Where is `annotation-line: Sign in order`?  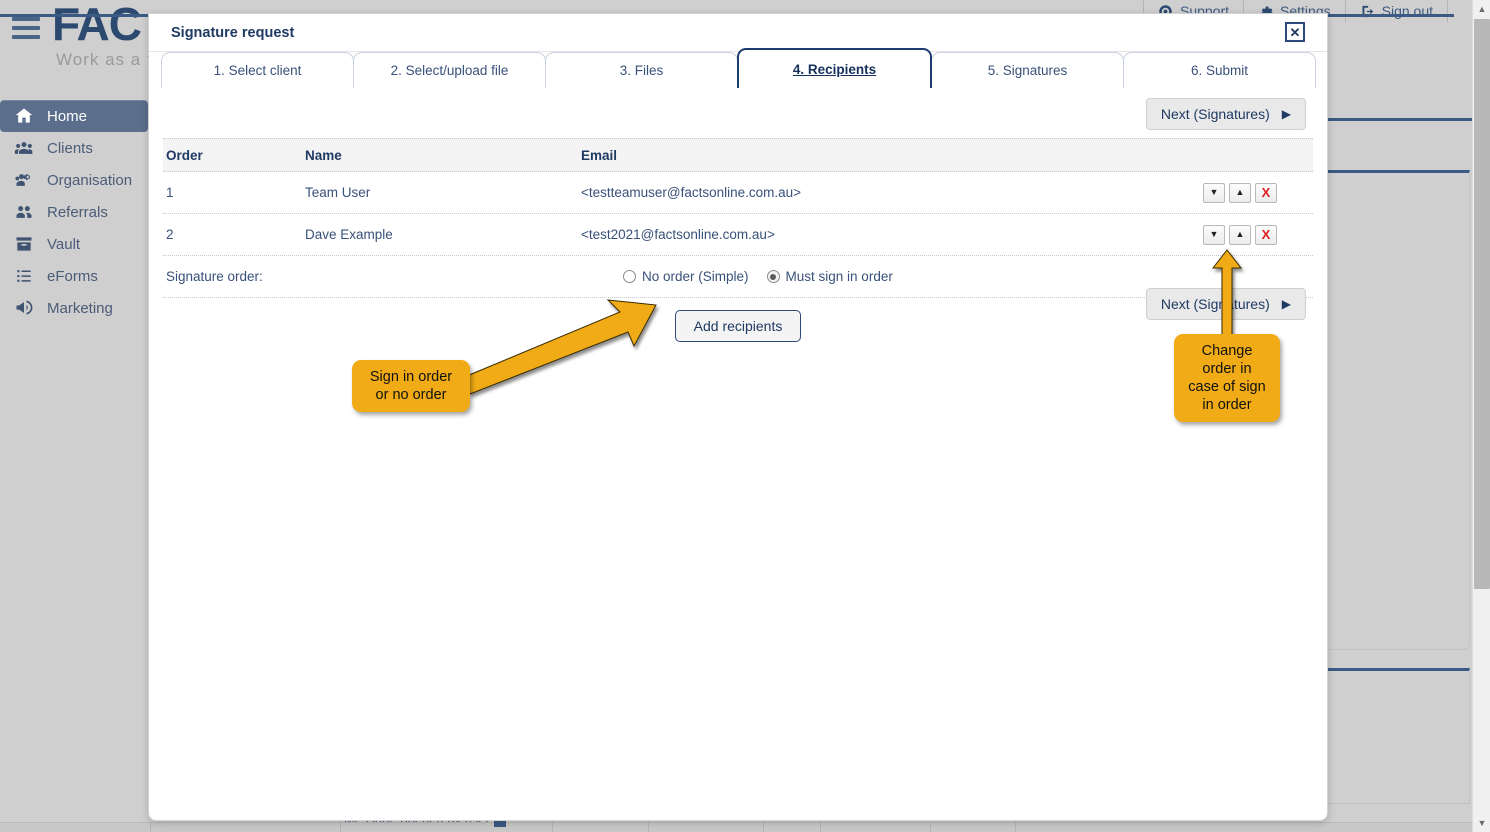
annotation-line: Sign in order is located at coordinates (411, 377).